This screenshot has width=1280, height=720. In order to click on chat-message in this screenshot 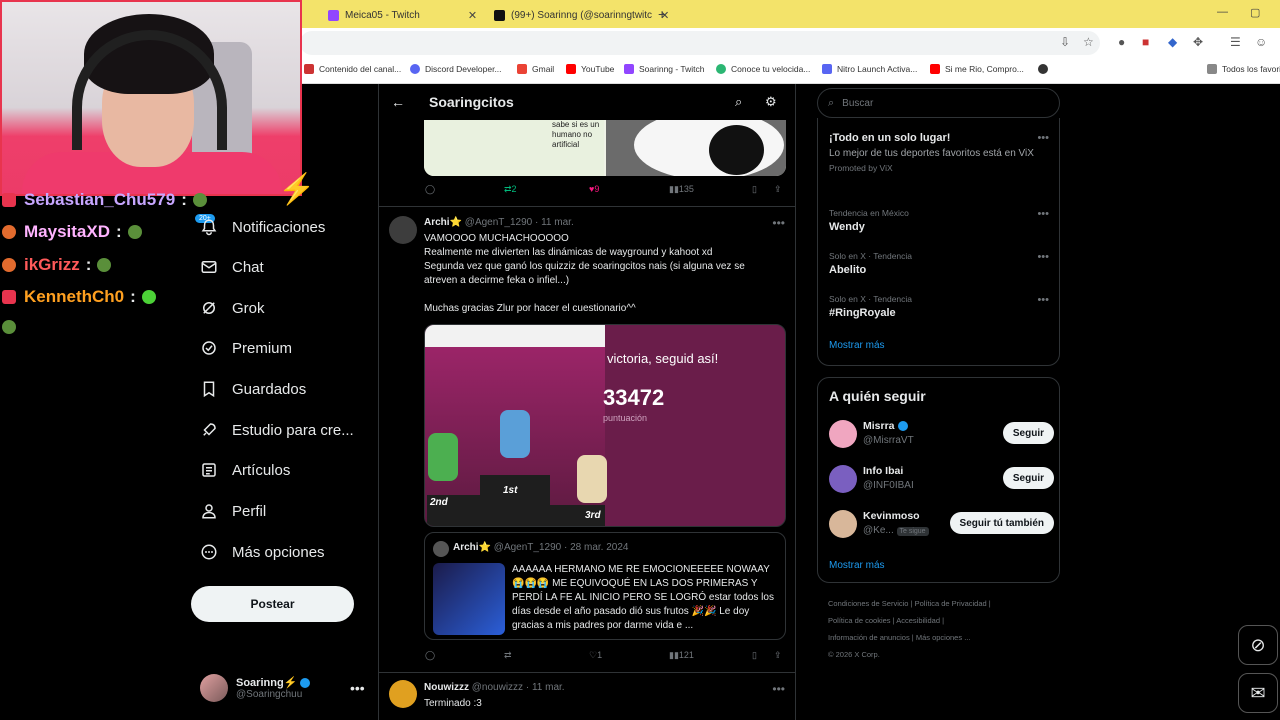, I will do `click(9, 327)`.